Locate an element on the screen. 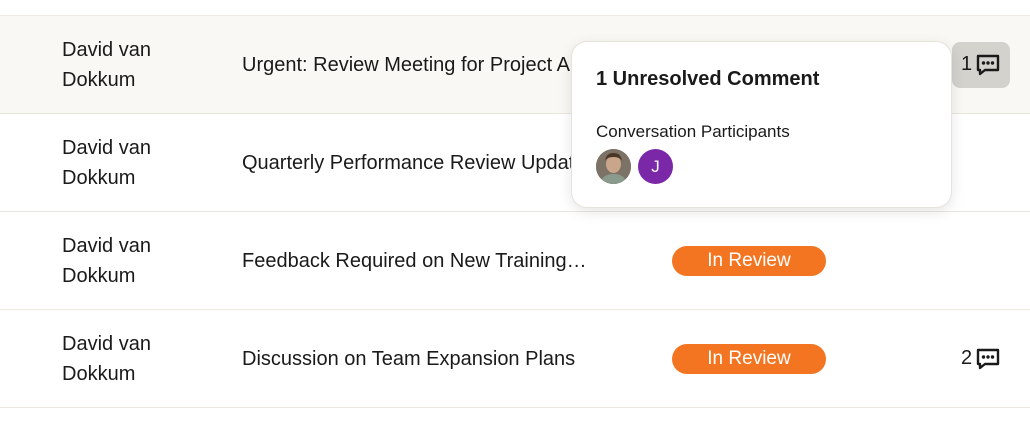  person-photo-icon is located at coordinates (613, 166).